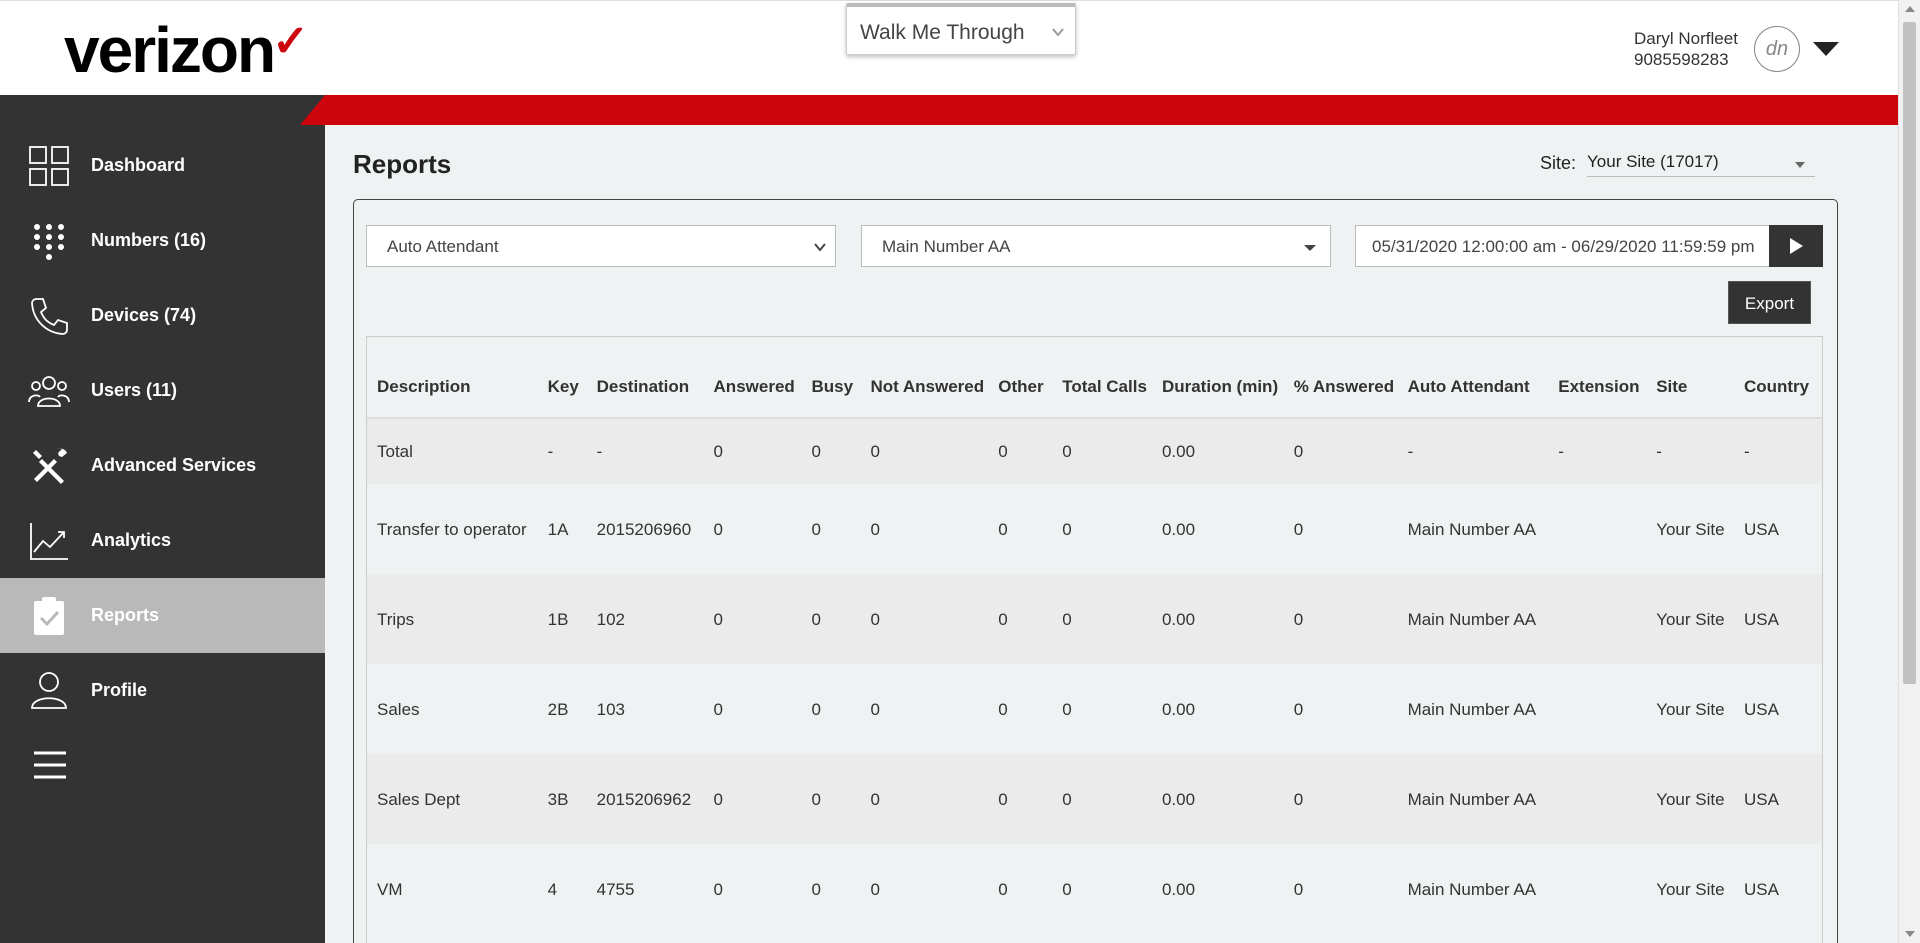 The image size is (1920, 943). What do you see at coordinates (1777, 49) in the screenshot?
I see `avatar: dn` at bounding box center [1777, 49].